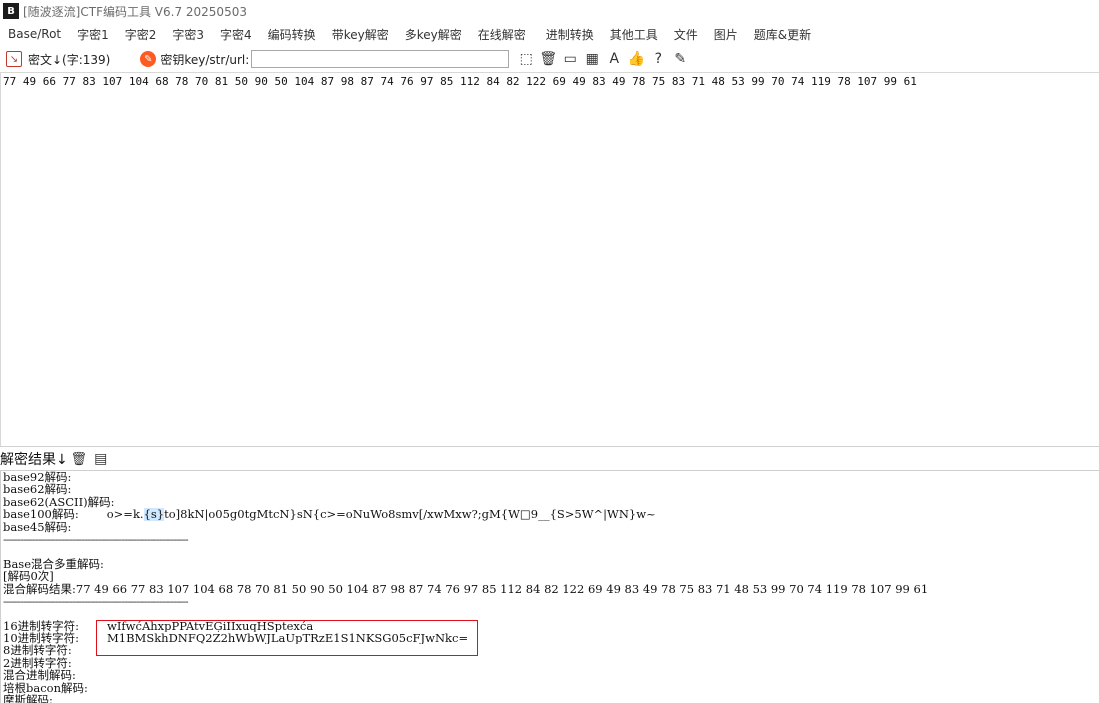 The width and height of the screenshot is (1099, 703). What do you see at coordinates (636, 59) in the screenshot?
I see `thumbs-up-icon: 👍` at bounding box center [636, 59].